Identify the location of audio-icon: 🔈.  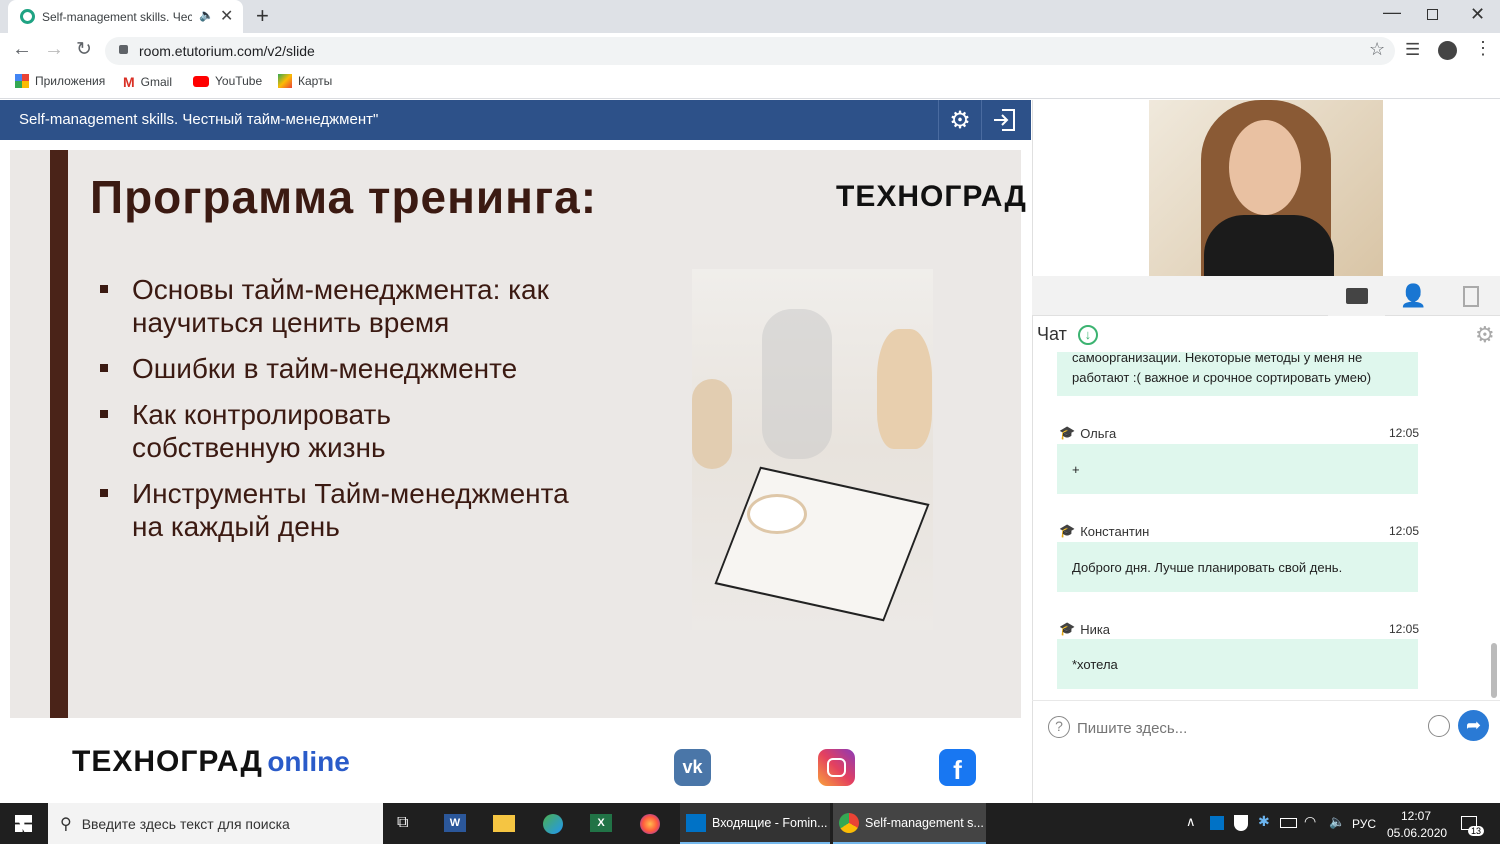
(206, 15).